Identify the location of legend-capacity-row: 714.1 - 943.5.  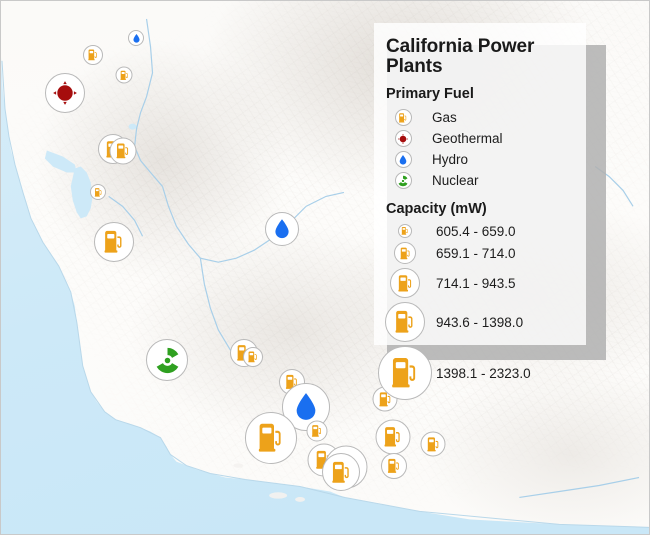
(480, 283).